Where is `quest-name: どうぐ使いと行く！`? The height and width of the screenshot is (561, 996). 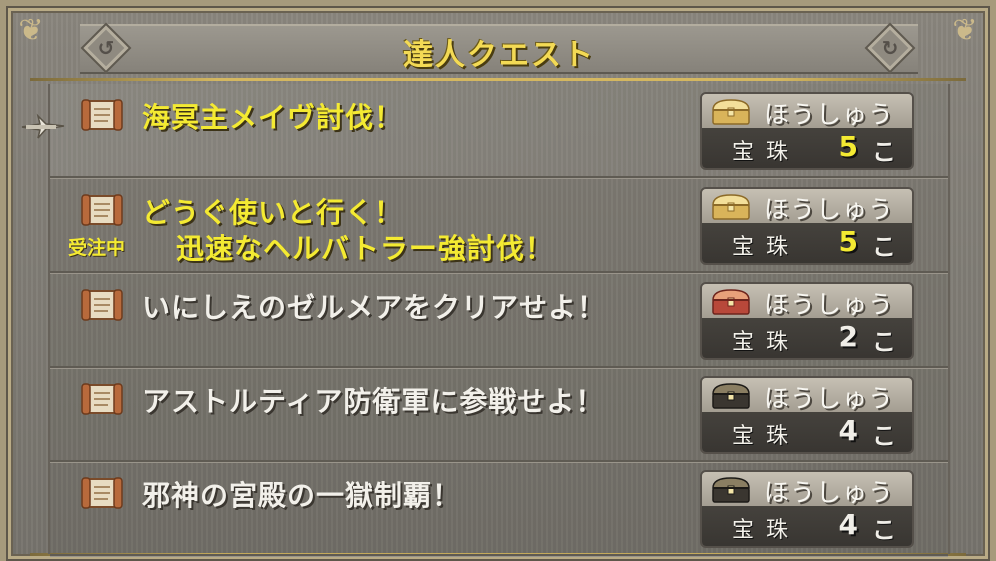
quest-name: どうぐ使いと行く！ is located at coordinates (273, 212).